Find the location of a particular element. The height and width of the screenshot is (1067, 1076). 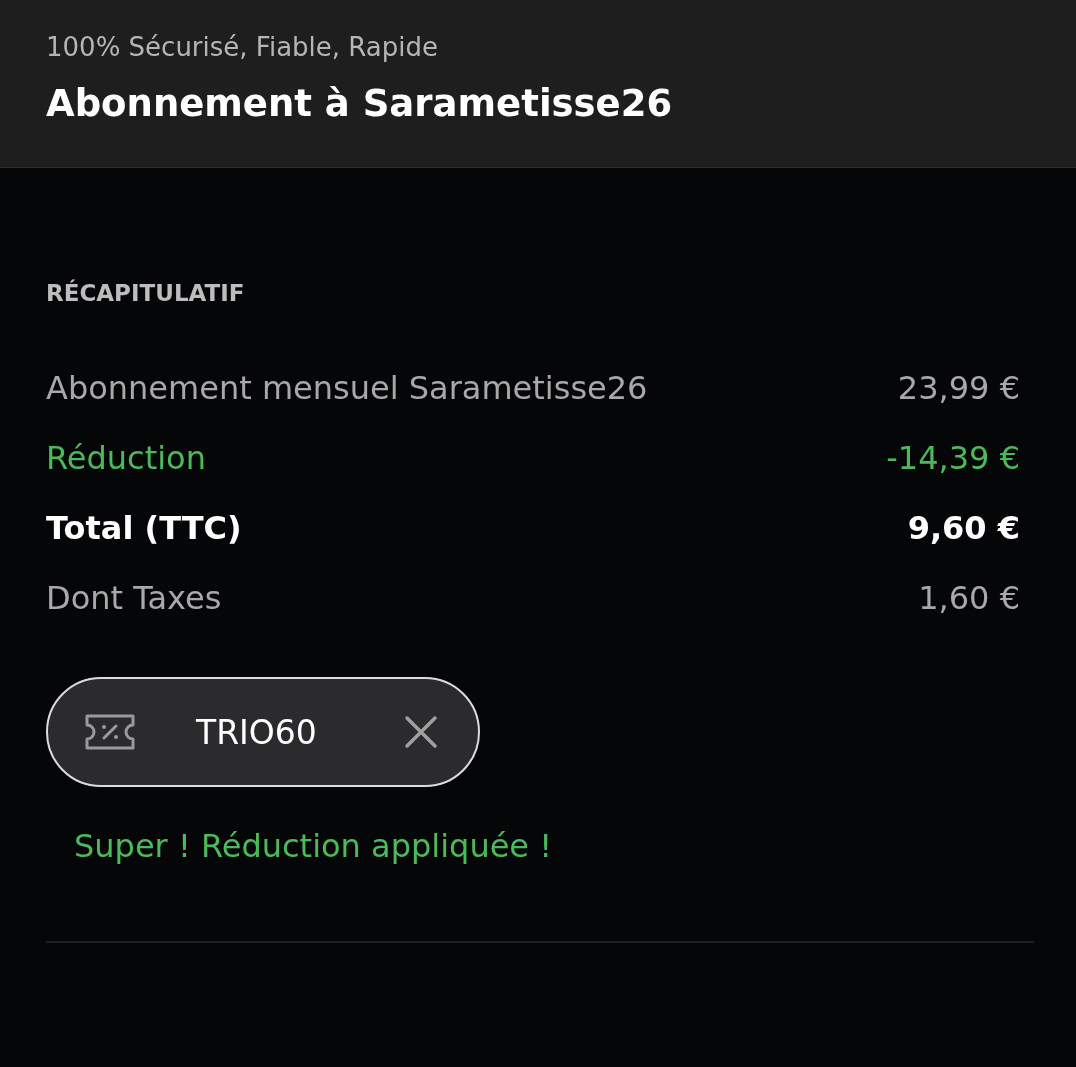

page-title: Abonnement à Sarametisse26 is located at coordinates (360, 103).